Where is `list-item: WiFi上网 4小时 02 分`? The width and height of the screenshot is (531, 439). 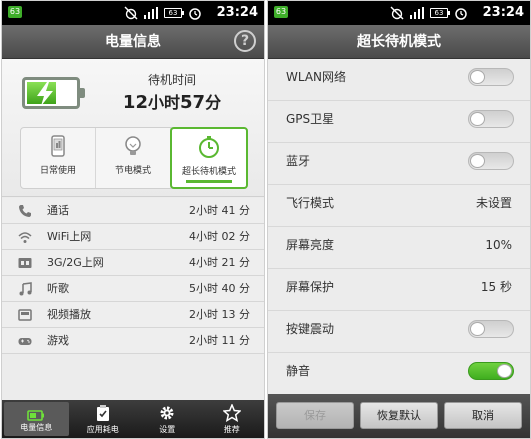
list-item: WiFi上网 4小时 02 分 is located at coordinates (133, 237).